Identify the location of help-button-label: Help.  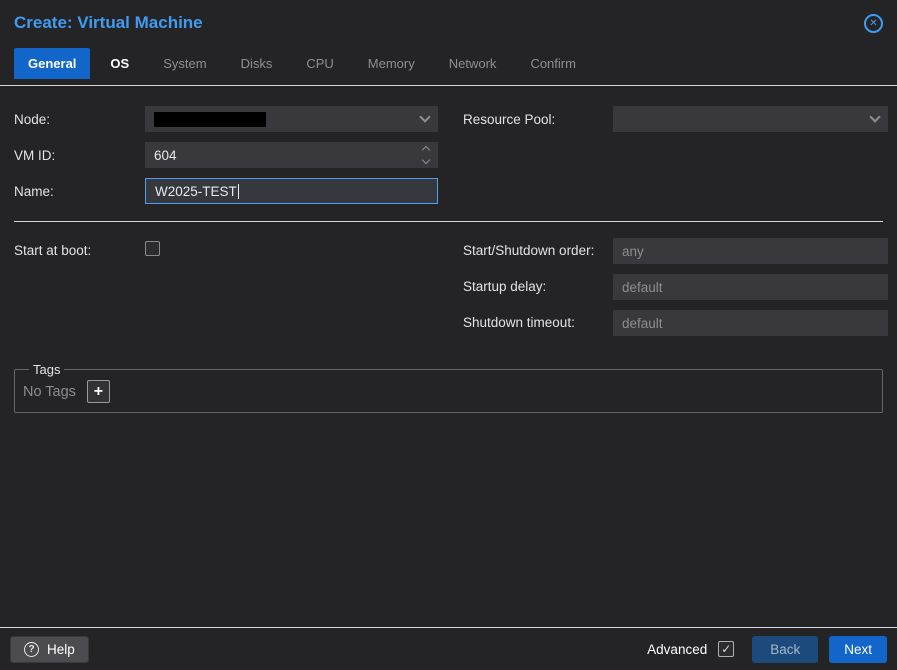
(61, 649).